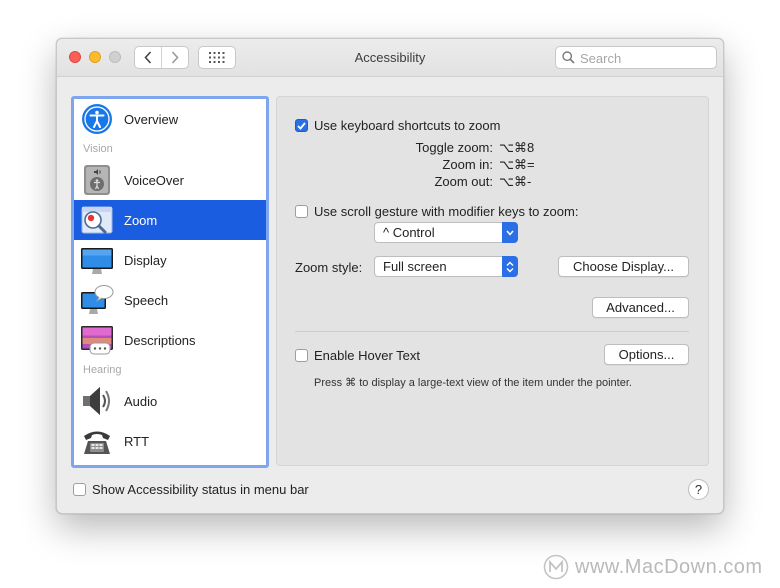  Describe the element at coordinates (97, 180) in the screenshot. I see `voiceover-icon` at that location.